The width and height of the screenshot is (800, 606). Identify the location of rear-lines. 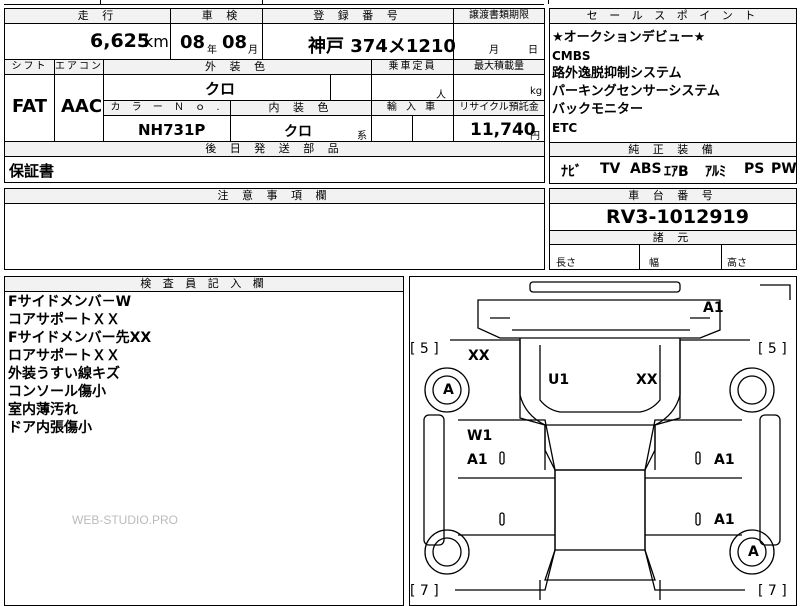
(600, 590).